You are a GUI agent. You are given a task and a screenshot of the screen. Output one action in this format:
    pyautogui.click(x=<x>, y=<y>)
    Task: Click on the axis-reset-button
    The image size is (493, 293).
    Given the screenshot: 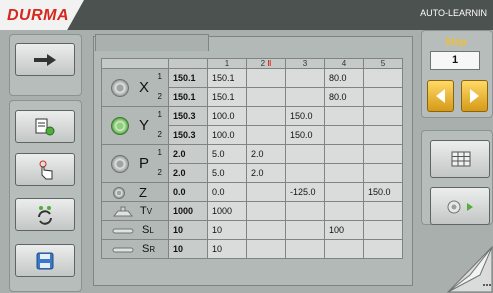 What is the action you would take?
    pyautogui.click(x=460, y=206)
    